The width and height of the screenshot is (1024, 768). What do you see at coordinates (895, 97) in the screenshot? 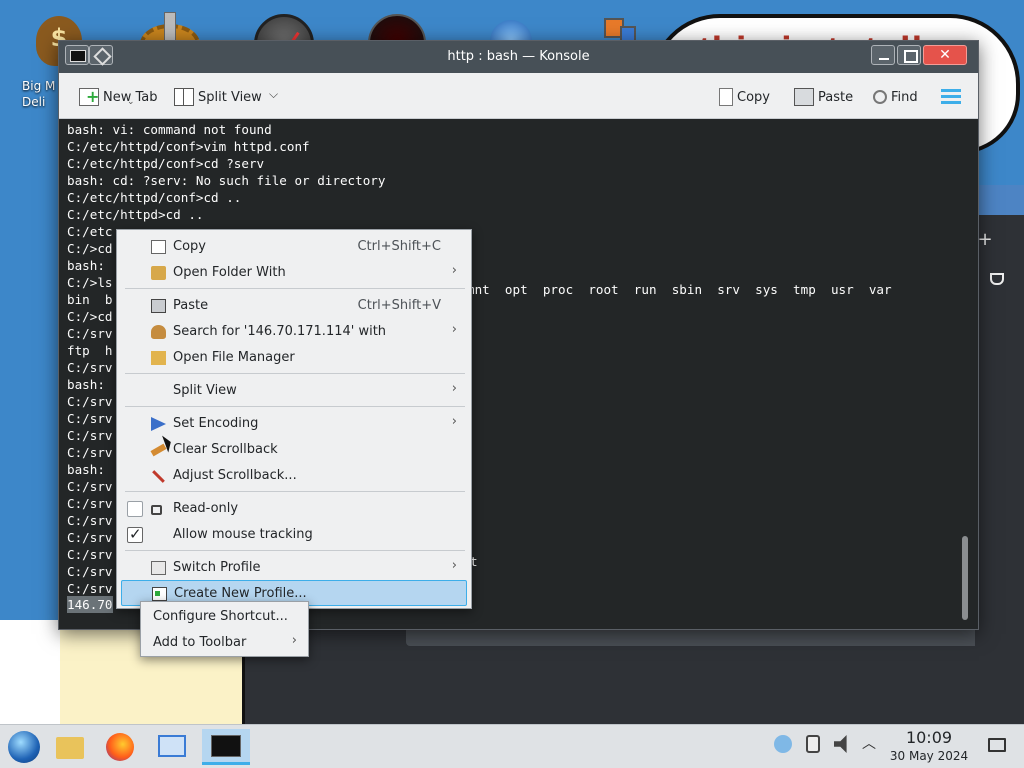
I see `find-button: Find` at bounding box center [895, 97].